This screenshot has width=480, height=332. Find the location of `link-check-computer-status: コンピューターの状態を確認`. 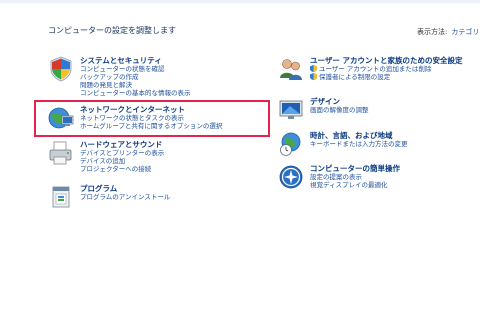

link-check-computer-status: コンピューターの状態を確認 is located at coordinates (135, 69).